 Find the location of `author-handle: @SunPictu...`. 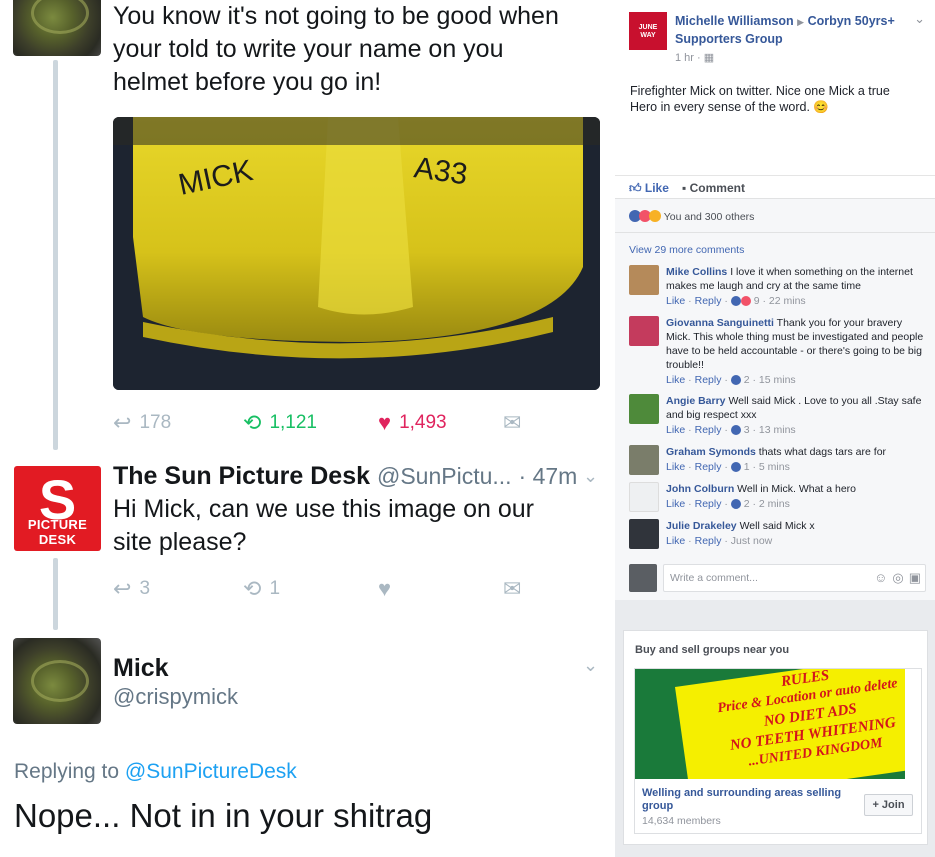

author-handle: @SunPictu... is located at coordinates (444, 476).